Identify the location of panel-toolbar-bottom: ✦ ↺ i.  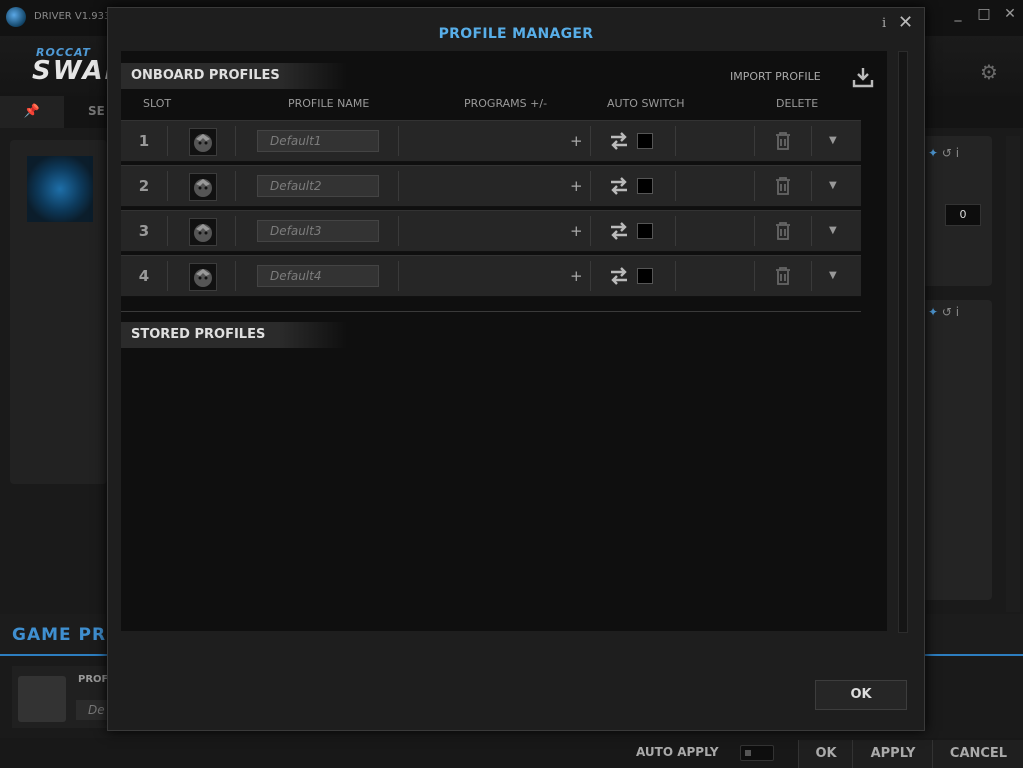
(943, 312).